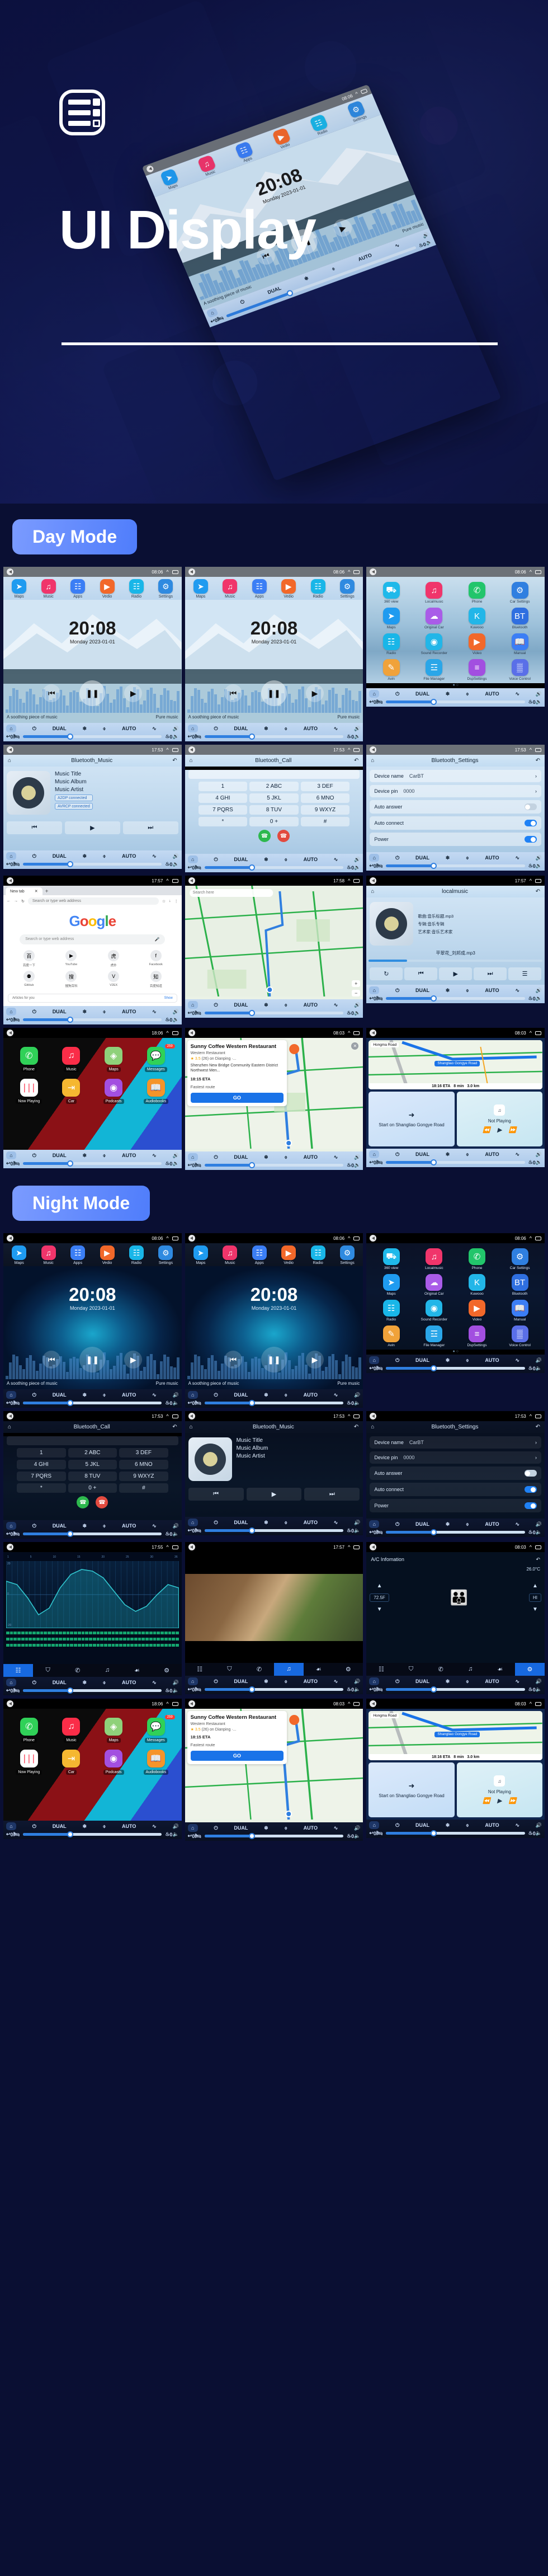  I want to click on dial-key: 4 GHI, so click(223, 798).